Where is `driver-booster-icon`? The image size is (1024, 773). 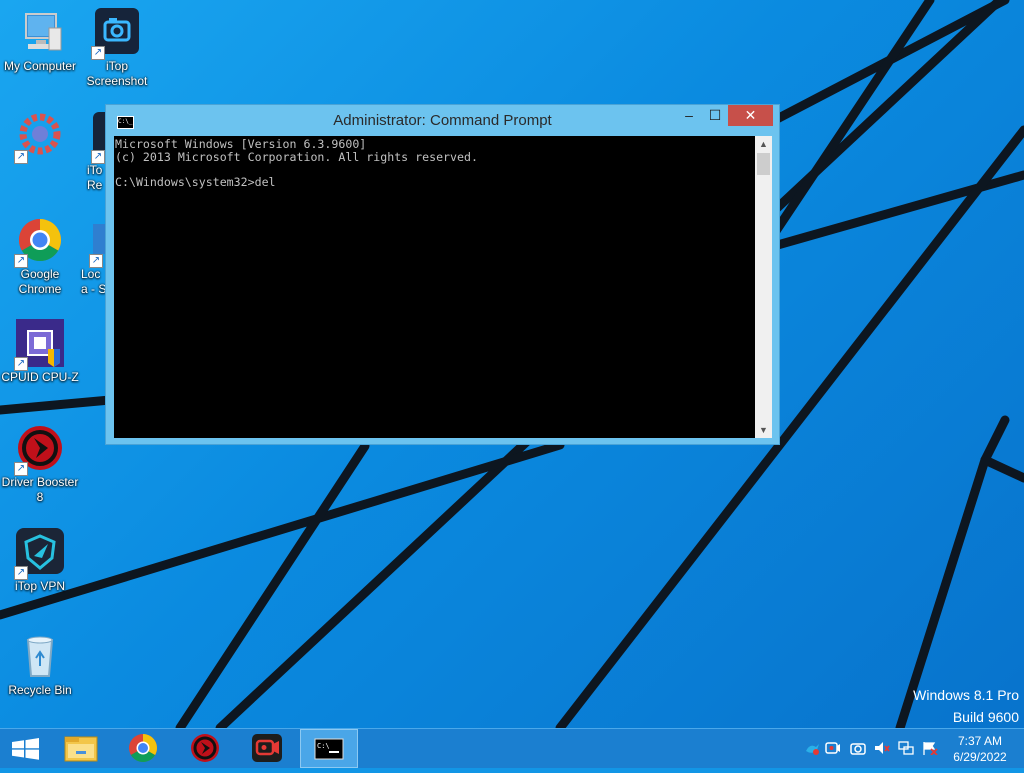
driver-booster-icon is located at coordinates (205, 748).